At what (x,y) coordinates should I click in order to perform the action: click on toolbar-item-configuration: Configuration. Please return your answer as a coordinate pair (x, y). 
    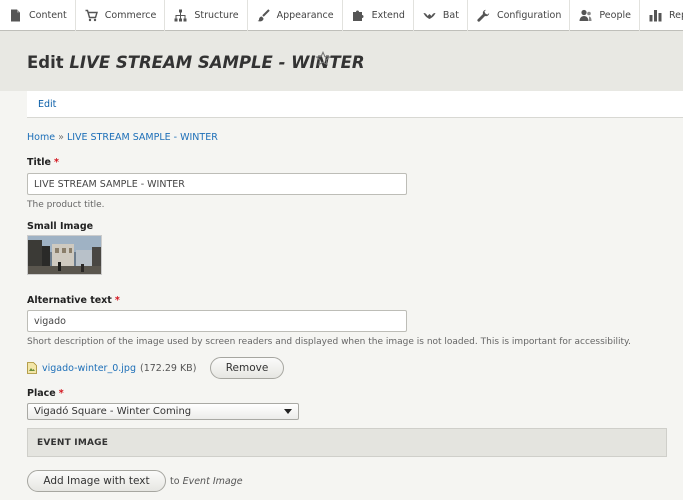
    Looking at the image, I should click on (519, 15).